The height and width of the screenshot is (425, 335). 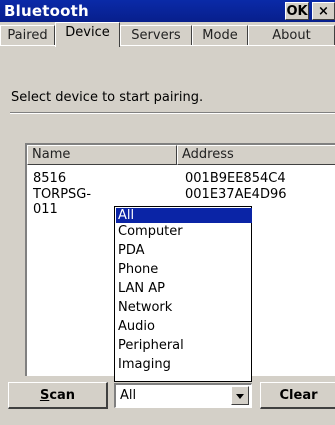 I want to click on chevron-down-icon, so click(x=240, y=395).